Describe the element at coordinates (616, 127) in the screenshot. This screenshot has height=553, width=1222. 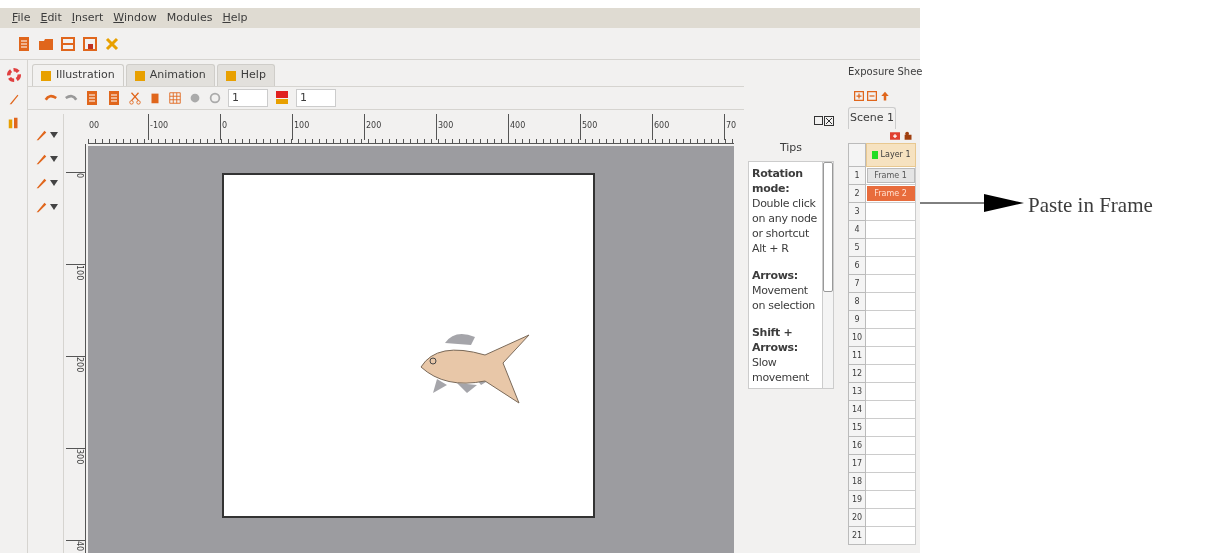
I see `ruler-label: 500` at that location.